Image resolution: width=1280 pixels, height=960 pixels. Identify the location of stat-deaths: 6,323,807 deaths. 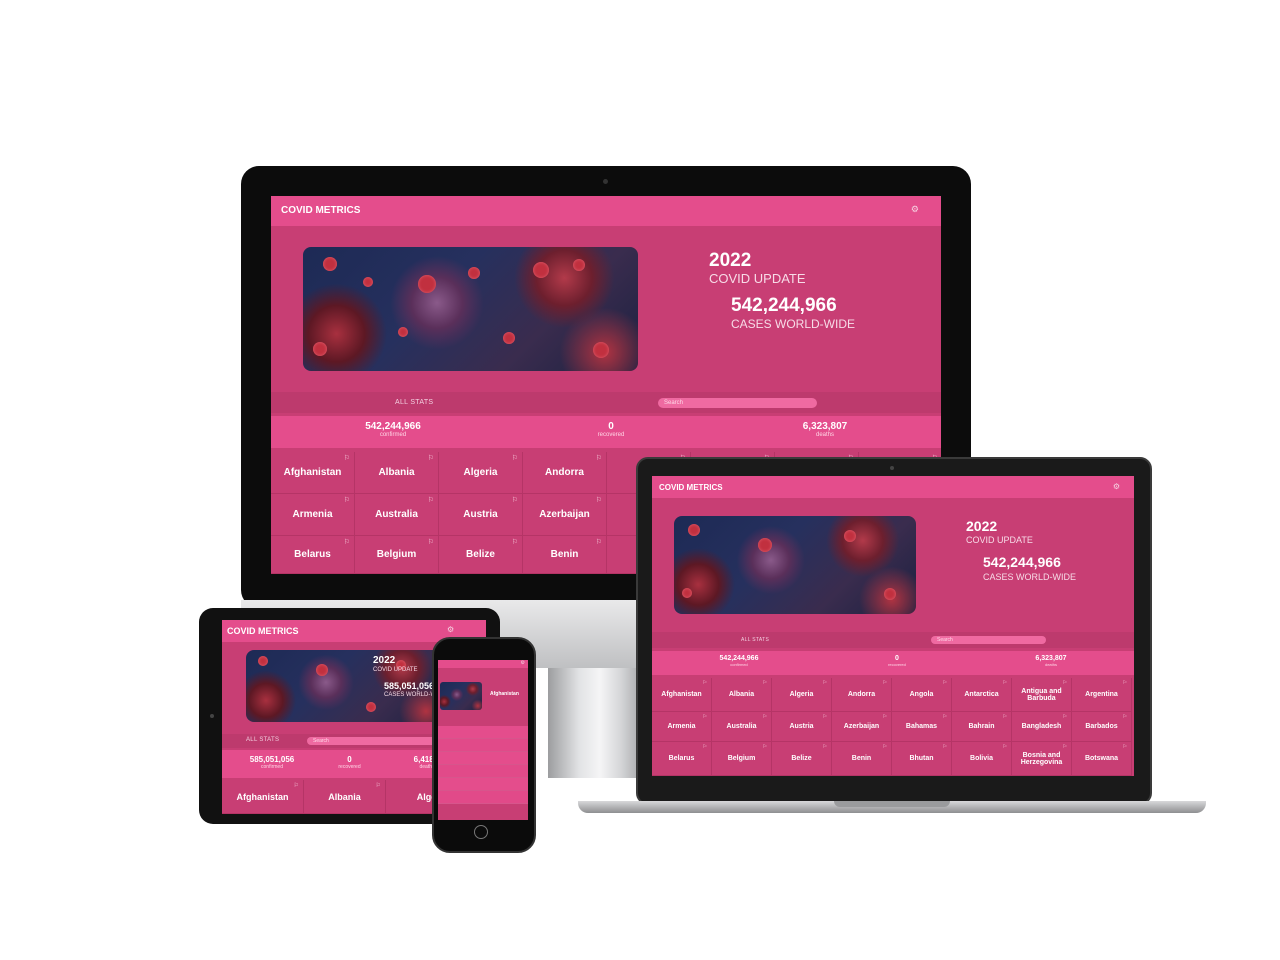
(825, 429).